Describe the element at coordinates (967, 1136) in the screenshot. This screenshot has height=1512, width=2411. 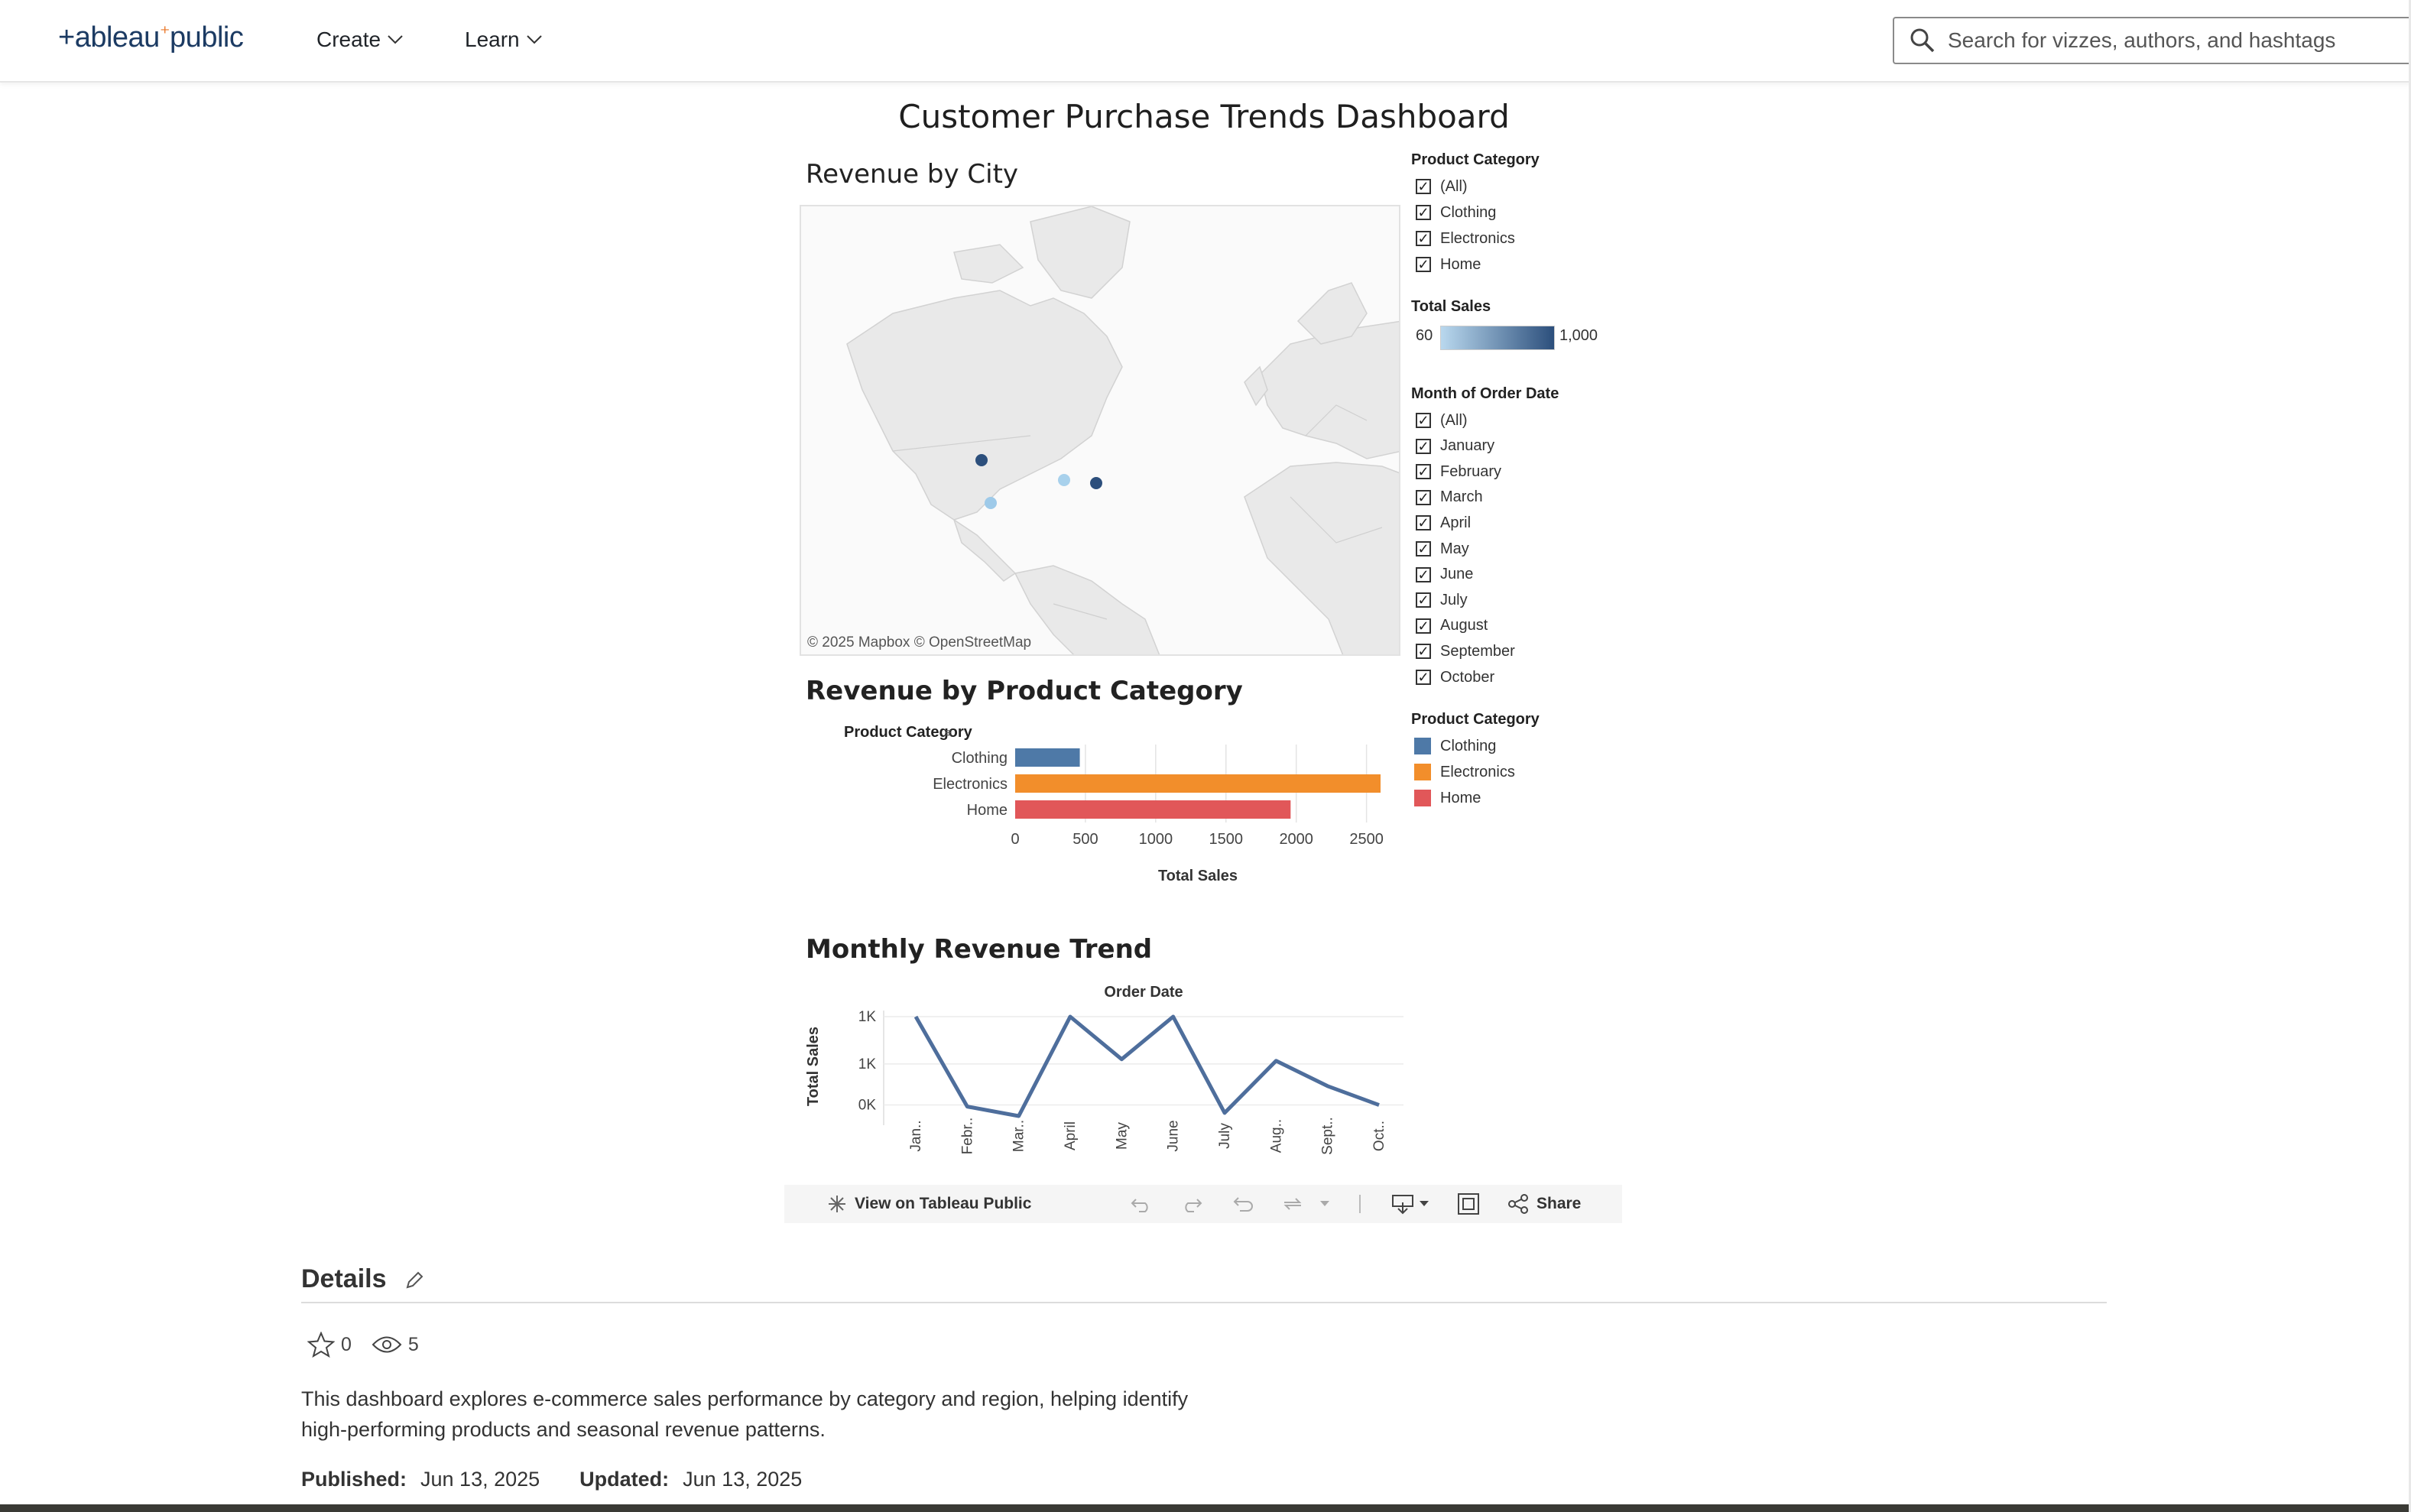
I see `line-x-tick-label: Febr..` at that location.